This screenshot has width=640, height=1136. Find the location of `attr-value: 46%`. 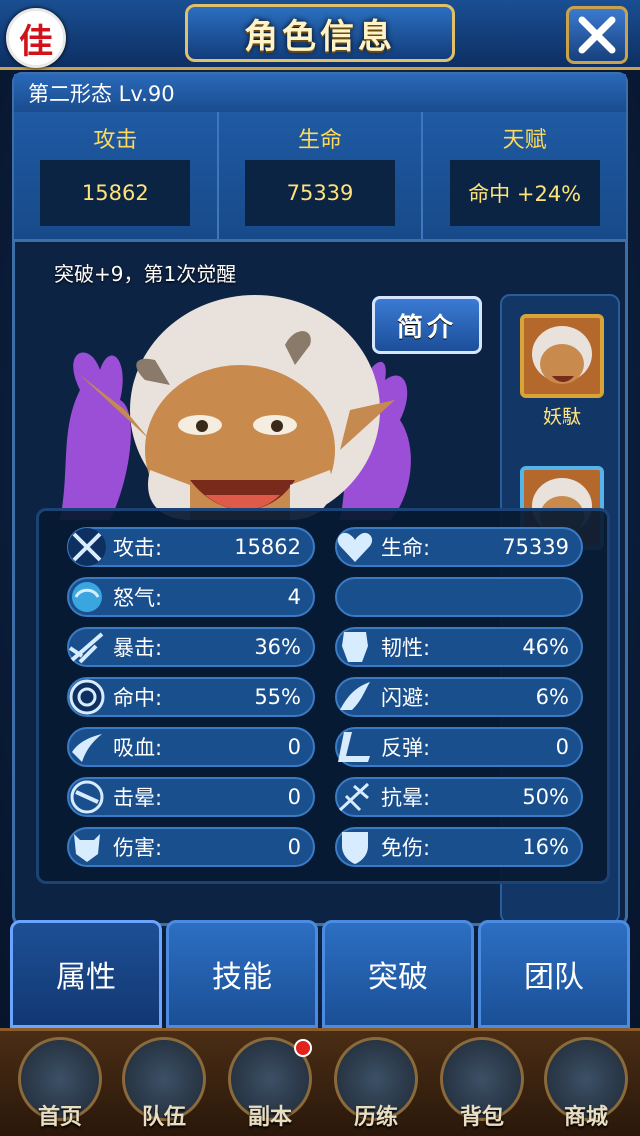

attr-value: 46% is located at coordinates (545, 647).